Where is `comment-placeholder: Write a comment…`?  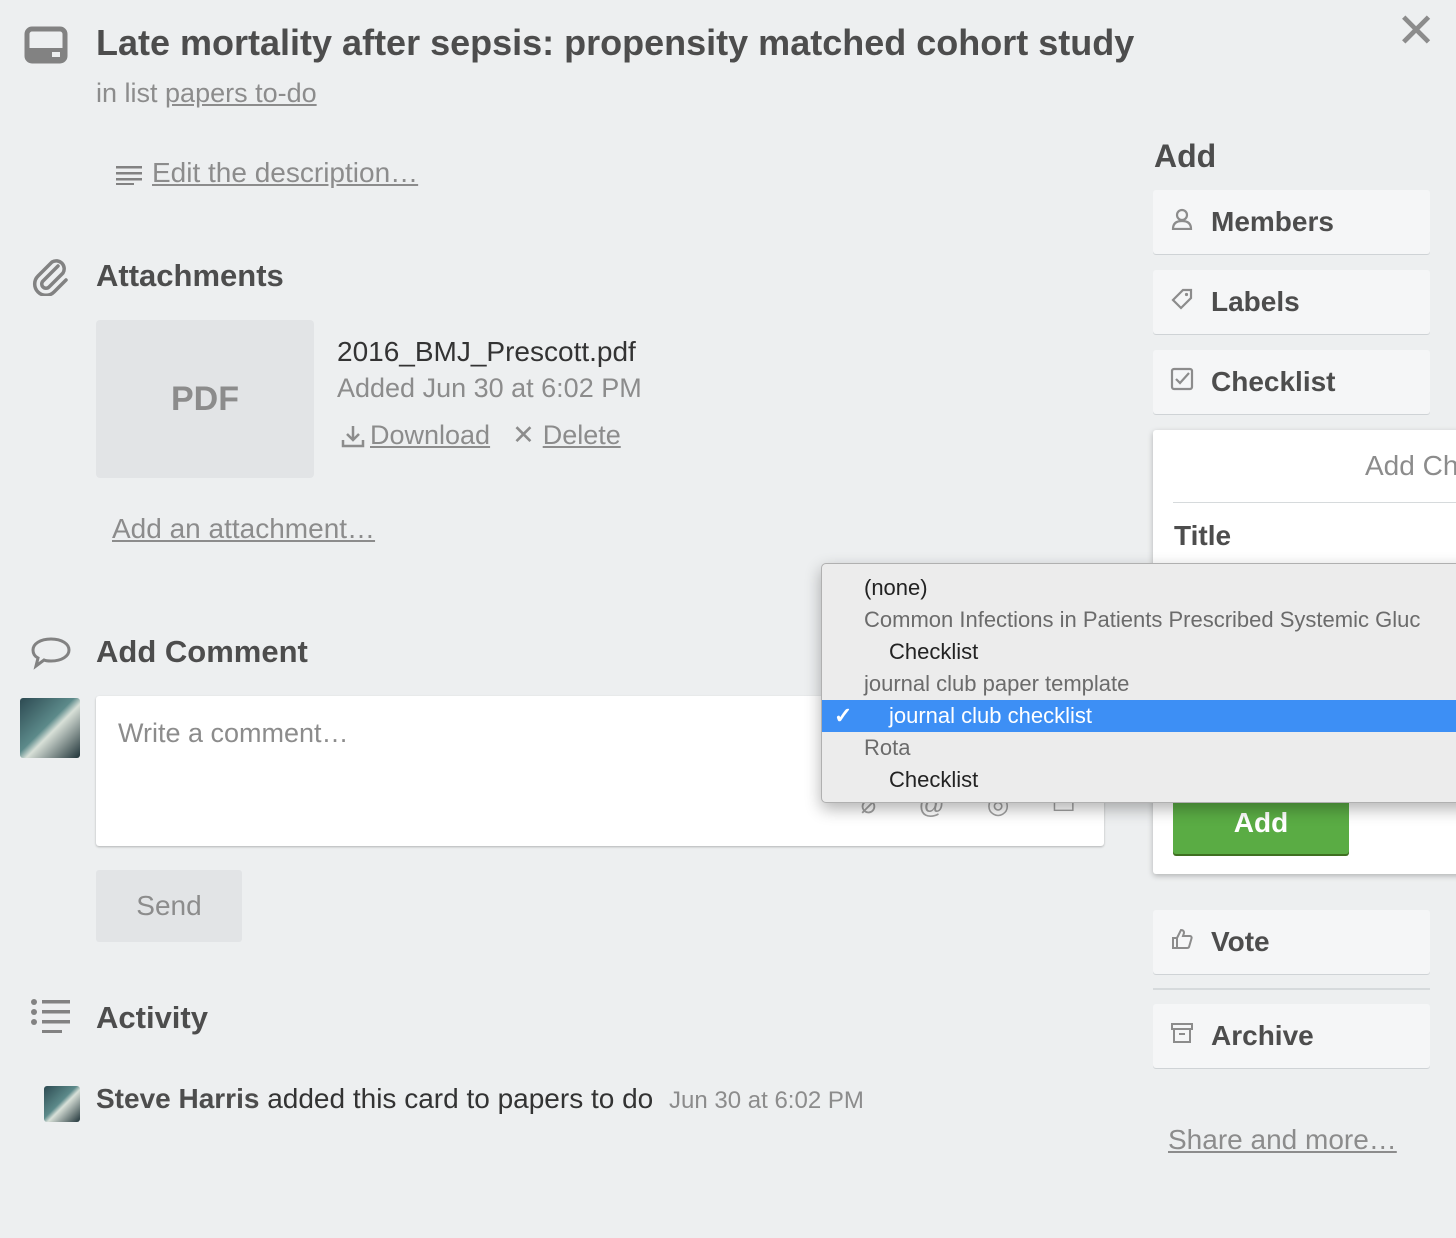 comment-placeholder: Write a comment… is located at coordinates (233, 733).